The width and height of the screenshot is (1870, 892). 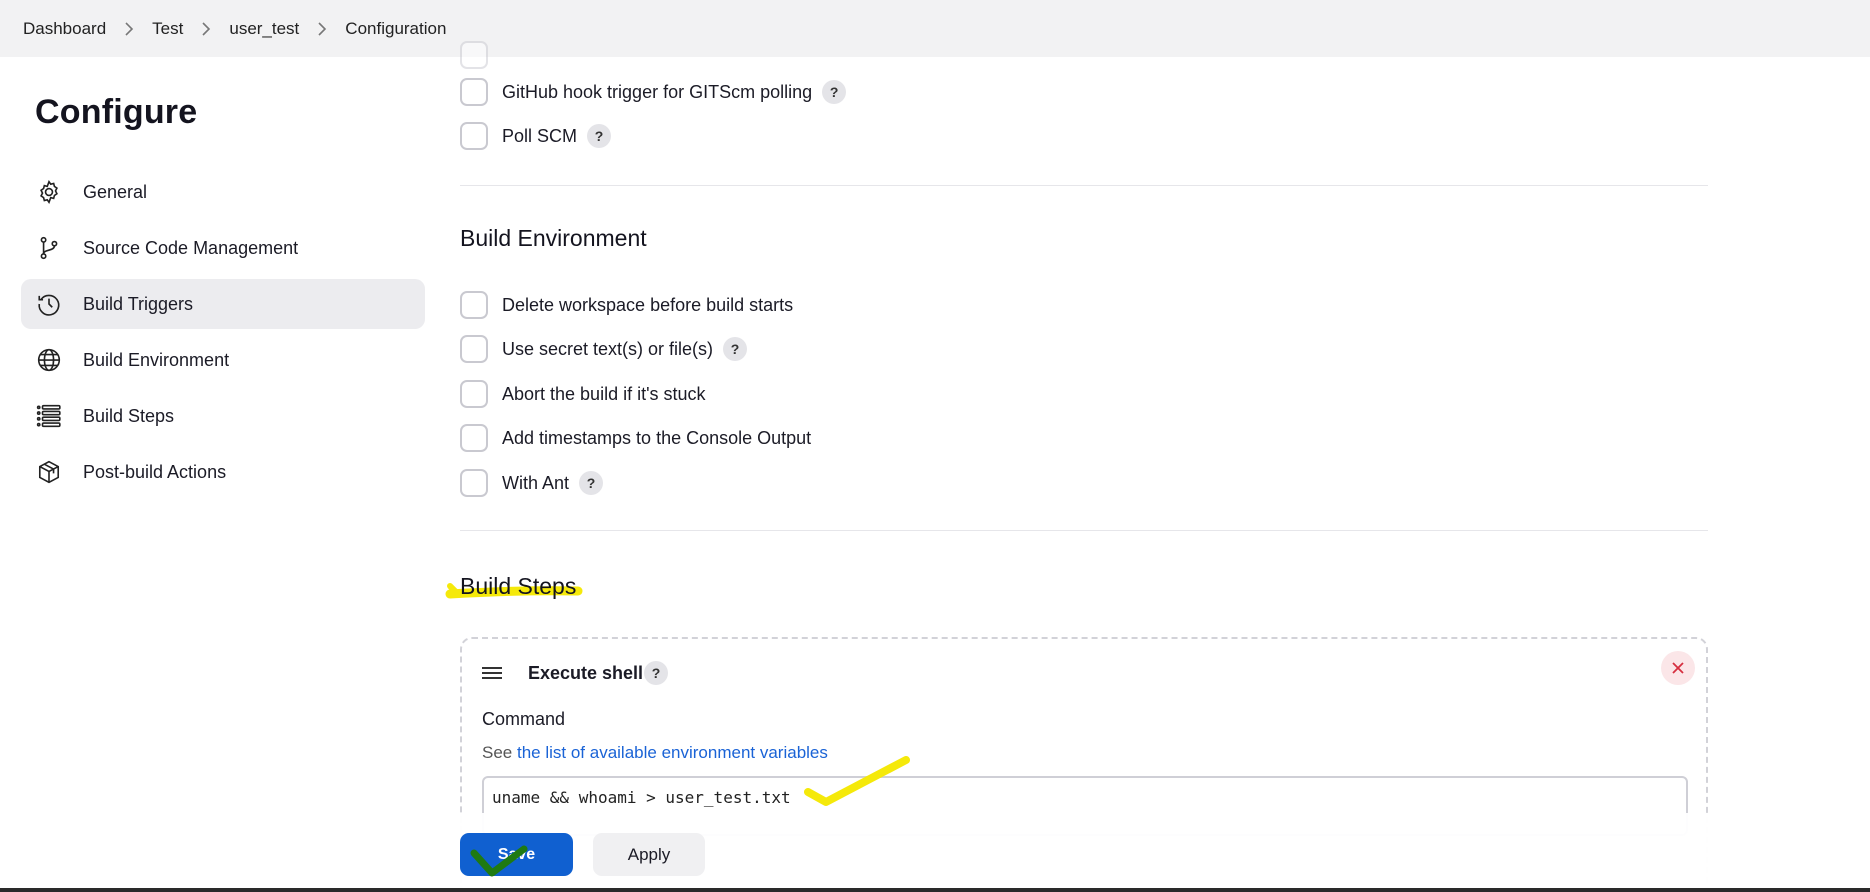 I want to click on breadcrumb-user-test: user_test, so click(x=264, y=29).